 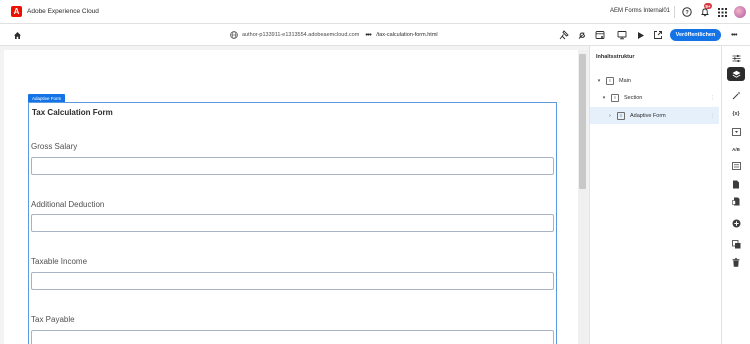 I want to click on side-rail: {x} A/B, so click(x=735, y=195).